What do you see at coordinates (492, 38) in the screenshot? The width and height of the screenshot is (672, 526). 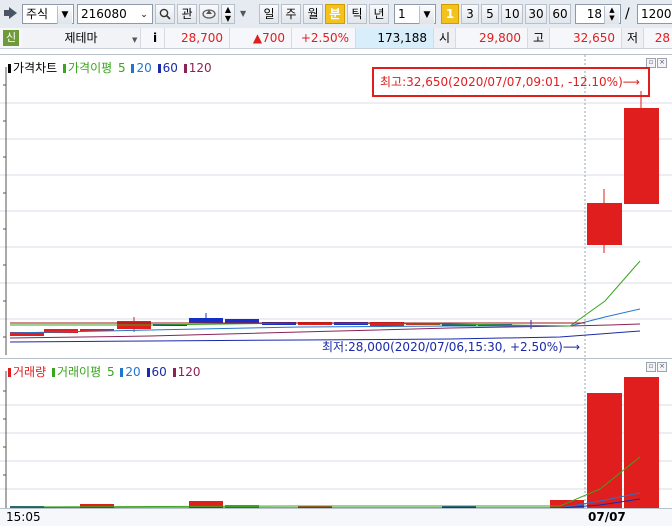 I see `open-value: 29,800` at bounding box center [492, 38].